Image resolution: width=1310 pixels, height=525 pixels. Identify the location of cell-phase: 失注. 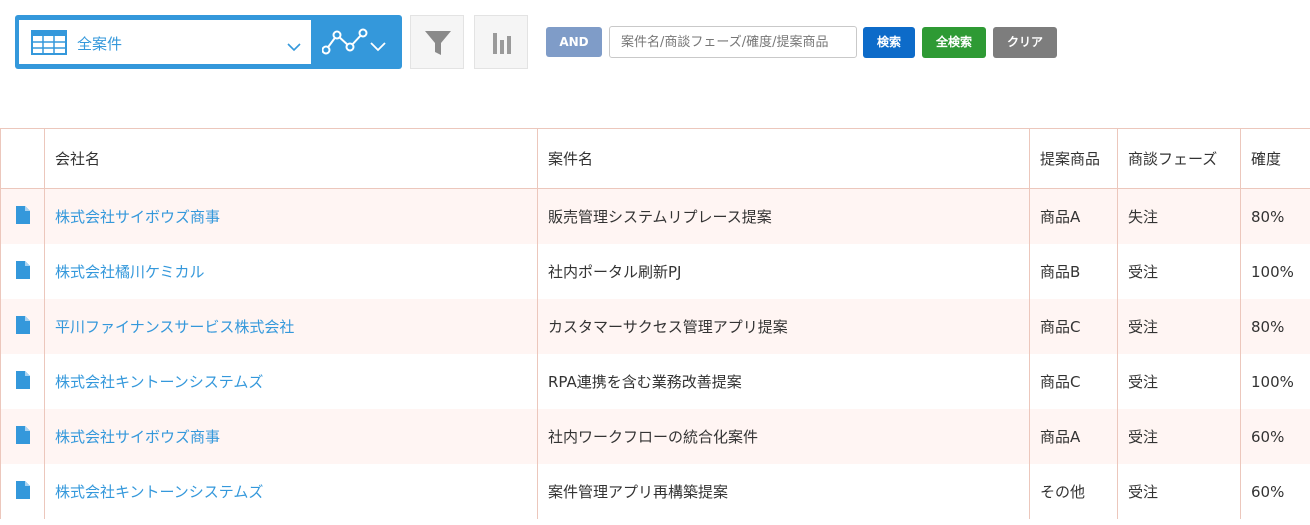
(1179, 216).